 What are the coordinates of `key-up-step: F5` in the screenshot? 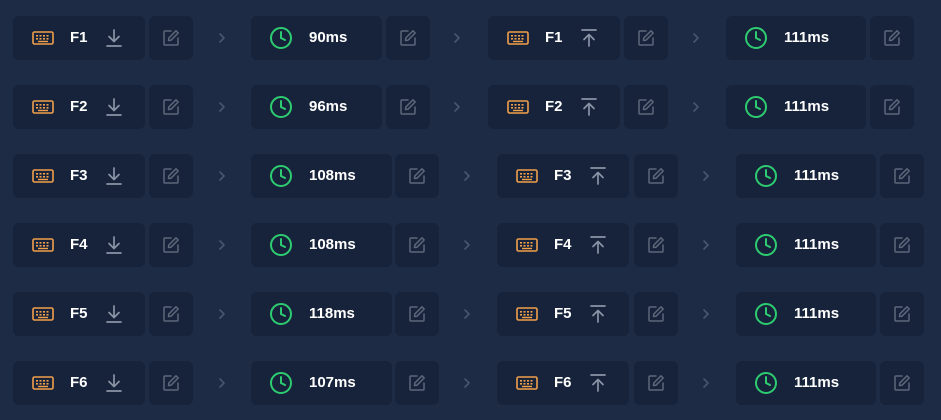 It's located at (563, 314).